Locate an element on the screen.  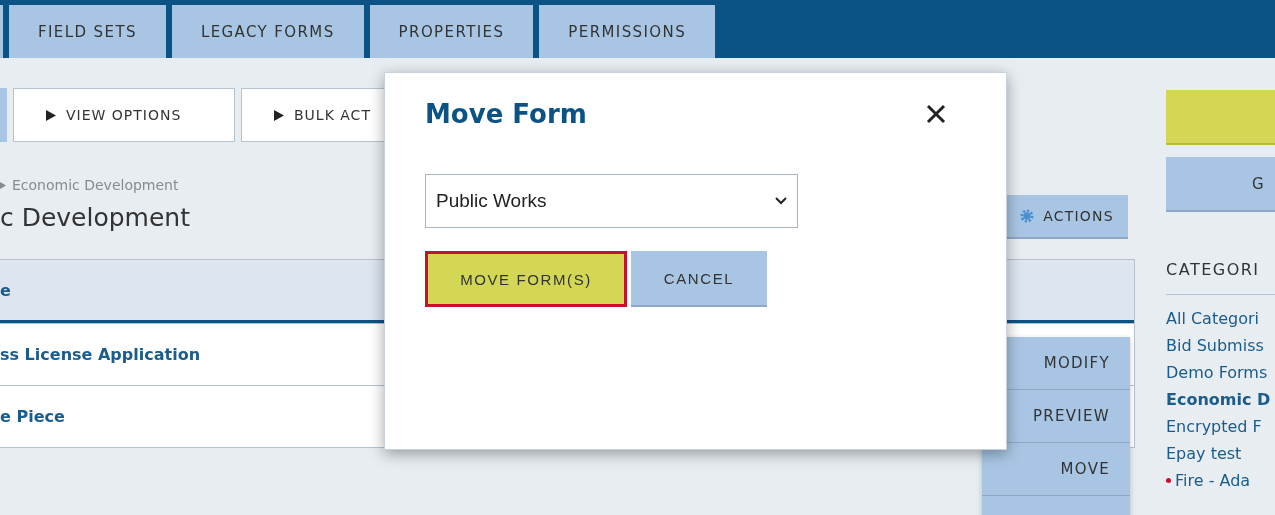
column-header: e is located at coordinates (5, 290).